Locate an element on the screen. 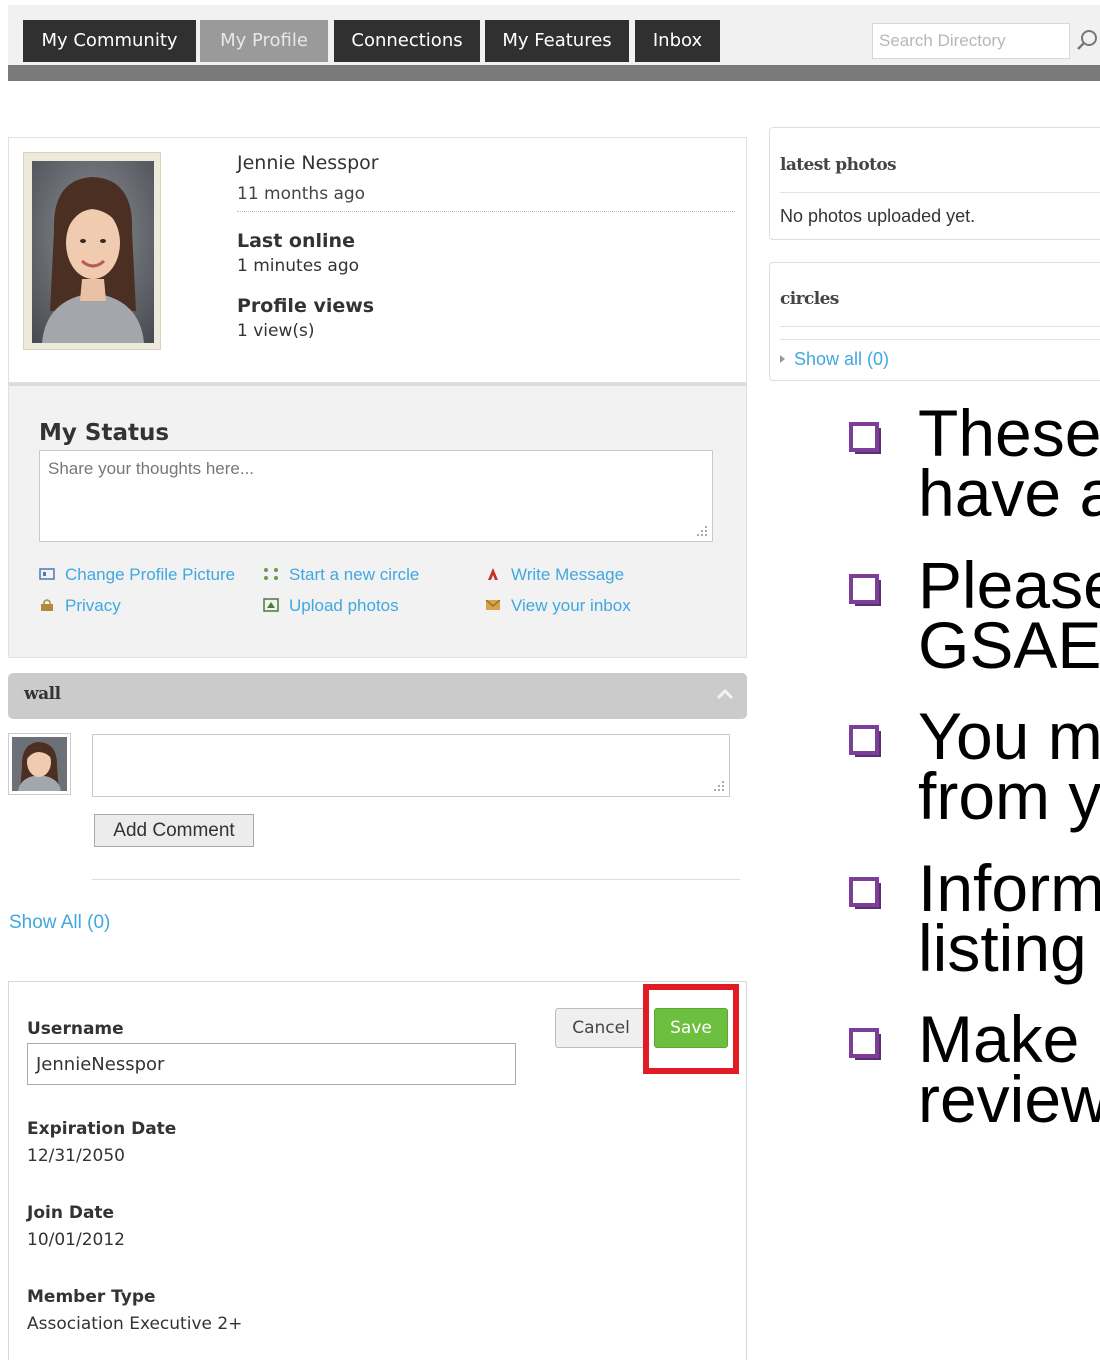 This screenshot has width=1100, height=1360. bullet-line: These is located at coordinates (1009, 433).